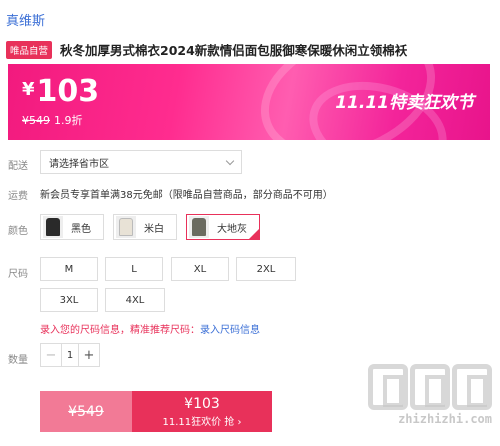 This screenshot has width=500, height=446. I want to click on minus-button: −, so click(51, 355).